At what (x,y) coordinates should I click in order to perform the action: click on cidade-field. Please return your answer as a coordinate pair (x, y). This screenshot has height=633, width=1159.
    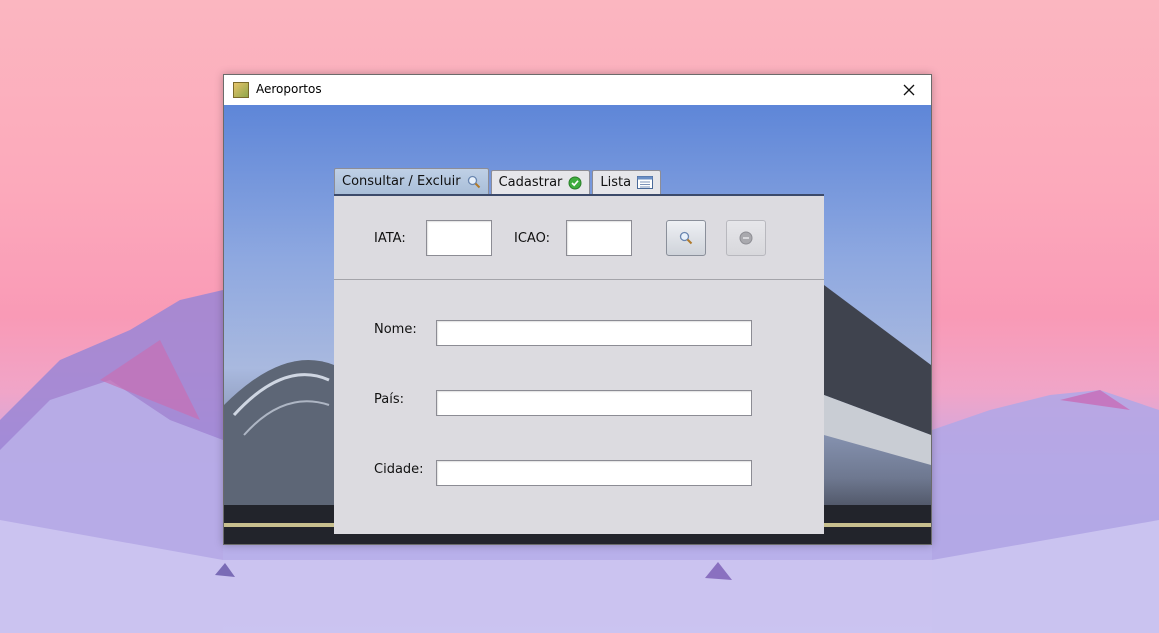
    Looking at the image, I should click on (594, 473).